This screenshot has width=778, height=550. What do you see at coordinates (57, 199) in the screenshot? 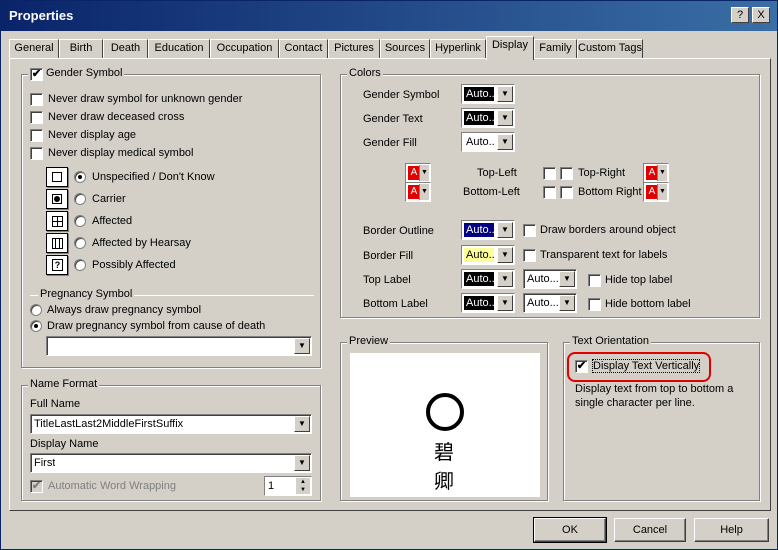
I see `carrier-dot-icon` at bounding box center [57, 199].